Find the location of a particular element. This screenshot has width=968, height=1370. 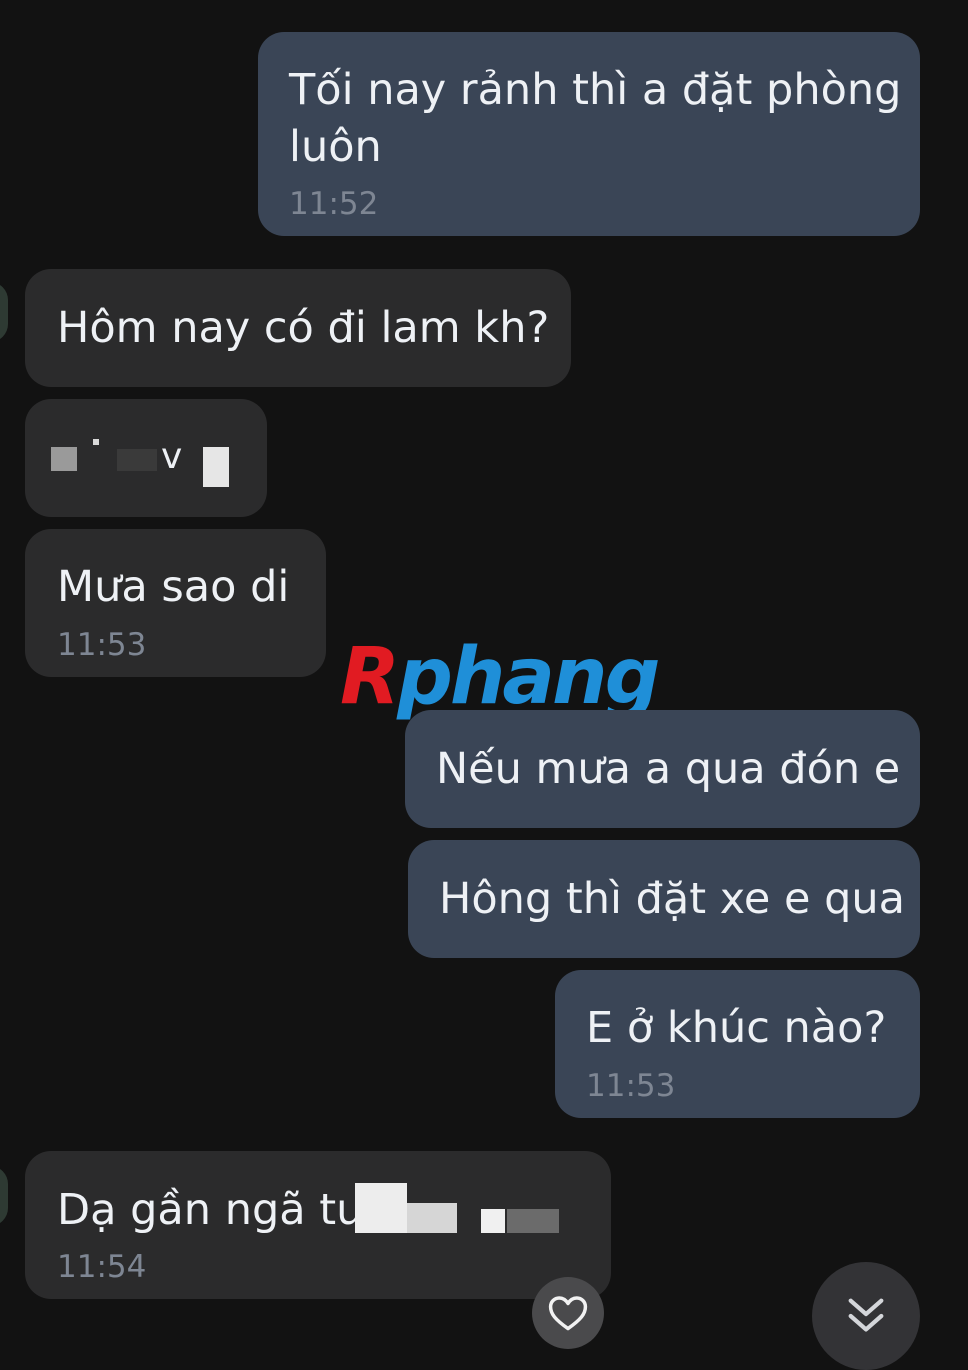

message-text: Mưa sao di is located at coordinates (173, 587).